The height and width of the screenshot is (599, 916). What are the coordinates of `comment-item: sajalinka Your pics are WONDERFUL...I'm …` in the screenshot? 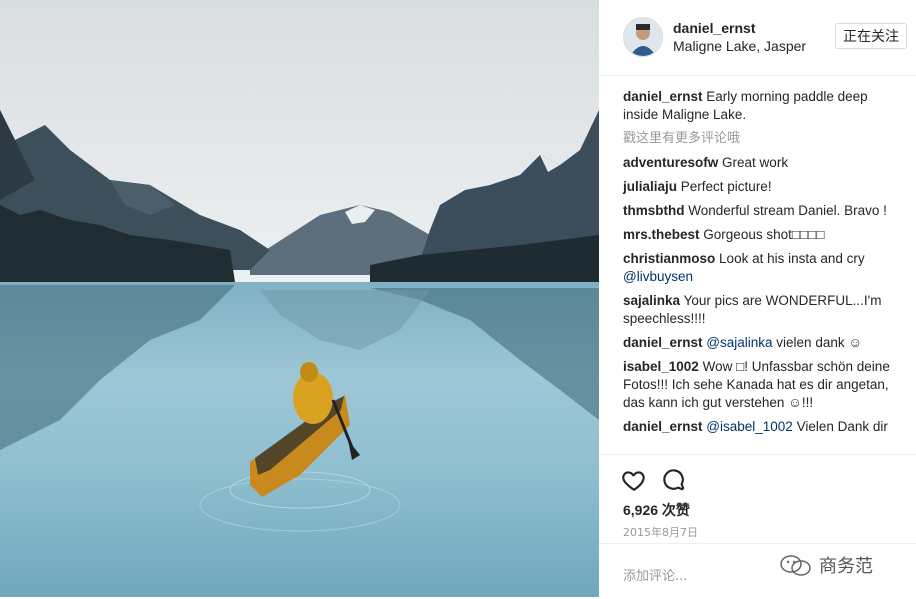 It's located at (758, 310).